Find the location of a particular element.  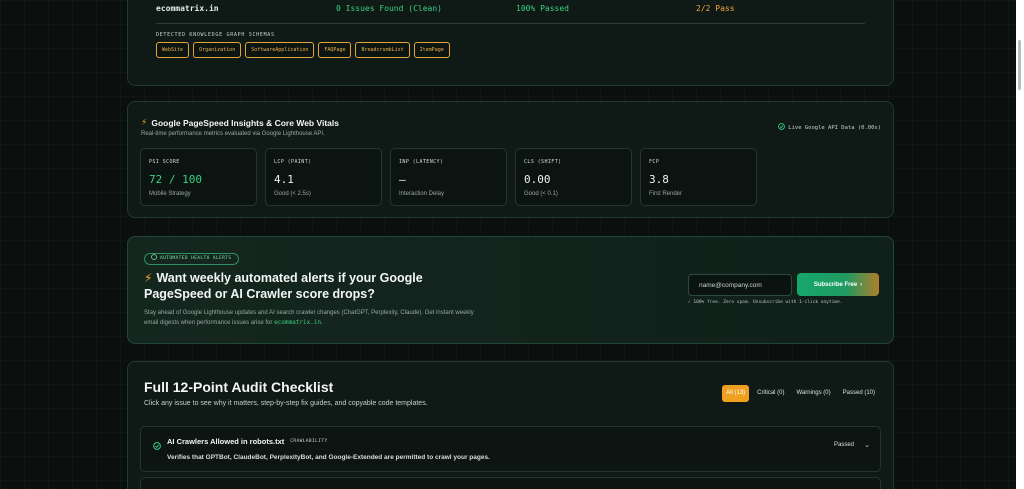

schema-tag: Organization is located at coordinates (217, 50).